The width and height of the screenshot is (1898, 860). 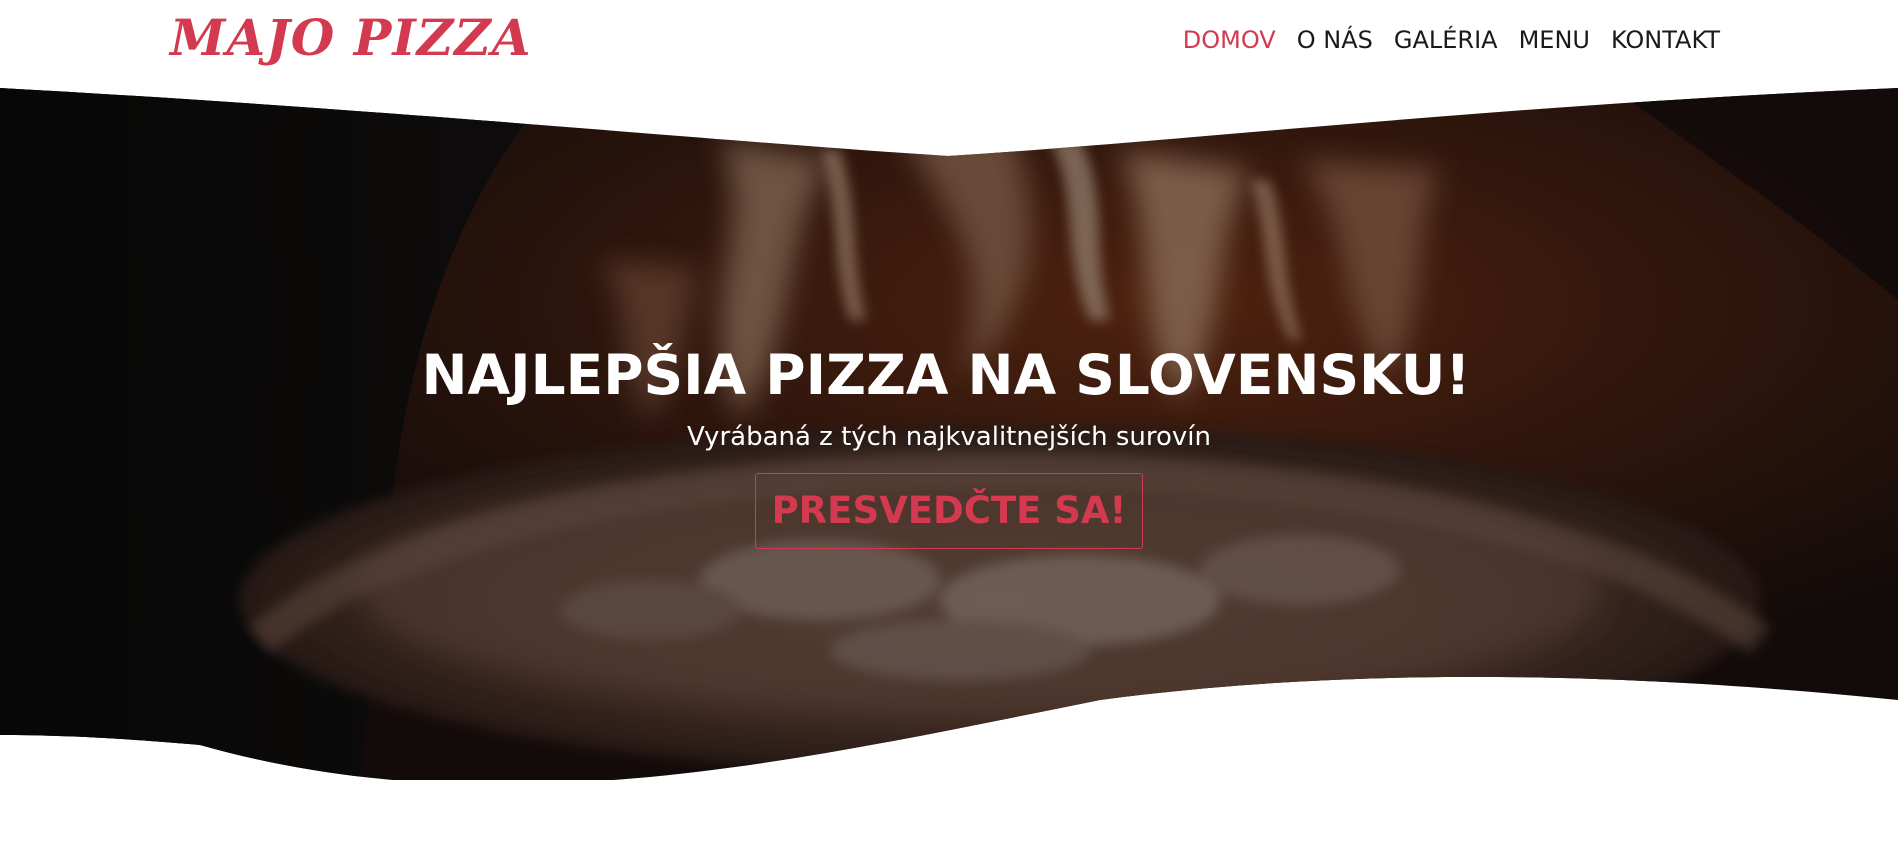 What do you see at coordinates (946, 375) in the screenshot?
I see `hero-title: NAJLEPŠIA PIZZA NA SLOVENSKU!` at bounding box center [946, 375].